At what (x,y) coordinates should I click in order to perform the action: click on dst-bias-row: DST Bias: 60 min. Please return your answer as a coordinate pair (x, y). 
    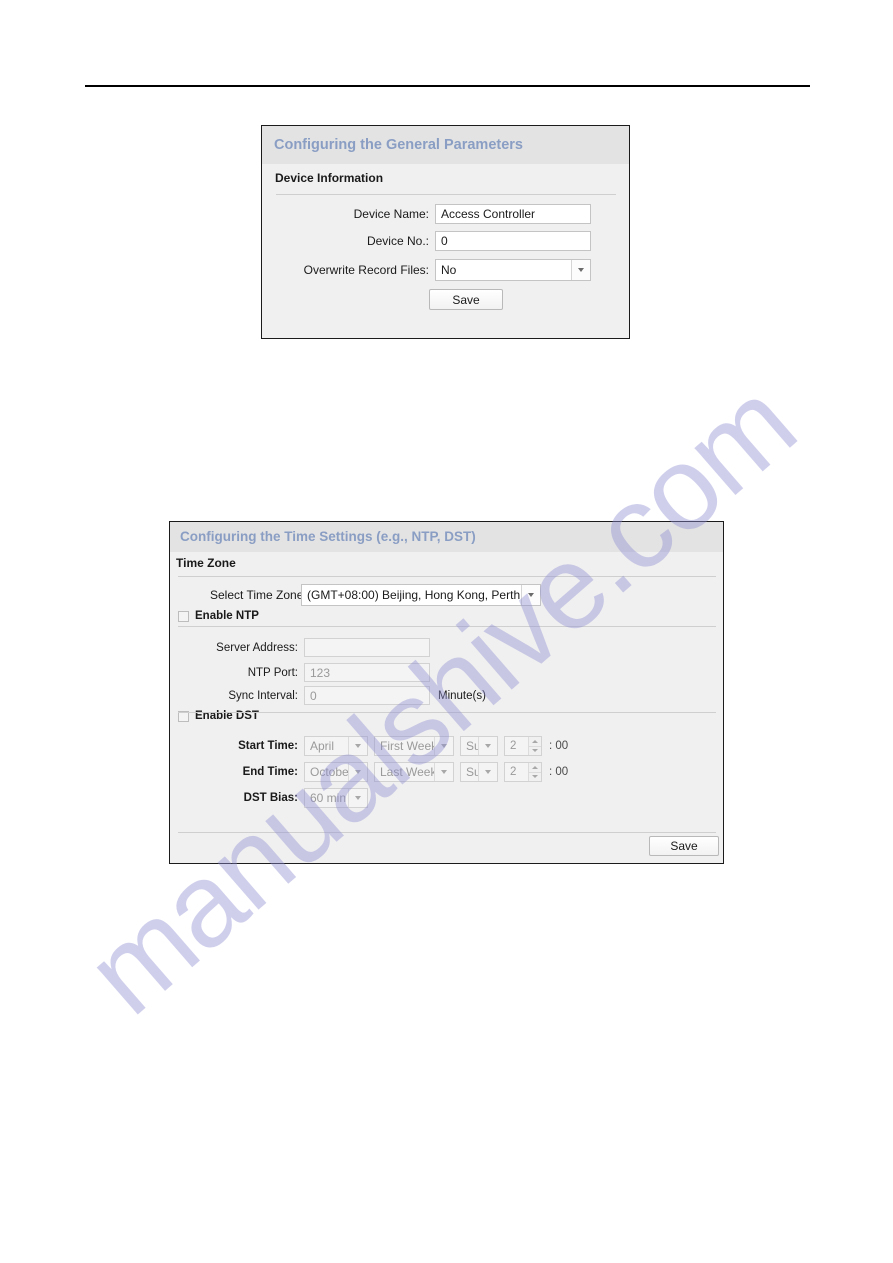
    Looking at the image, I should click on (289, 798).